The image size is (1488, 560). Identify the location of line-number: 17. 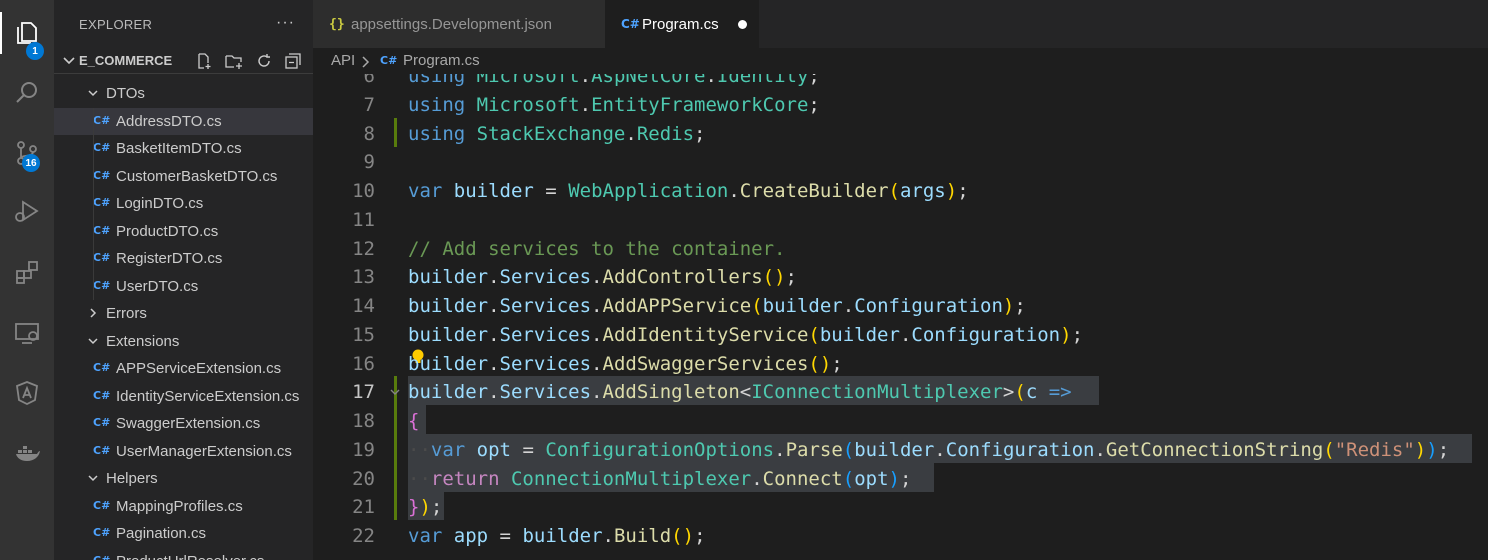
(363, 392).